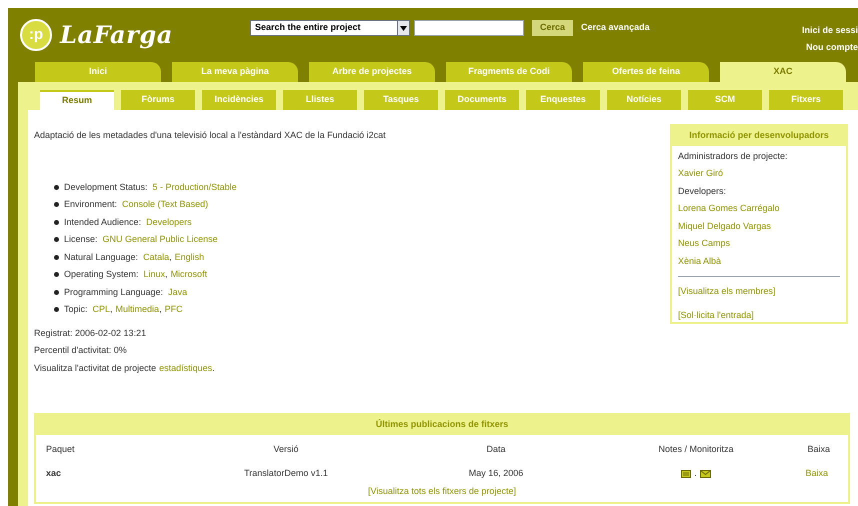  I want to click on category-link: English, so click(189, 257).